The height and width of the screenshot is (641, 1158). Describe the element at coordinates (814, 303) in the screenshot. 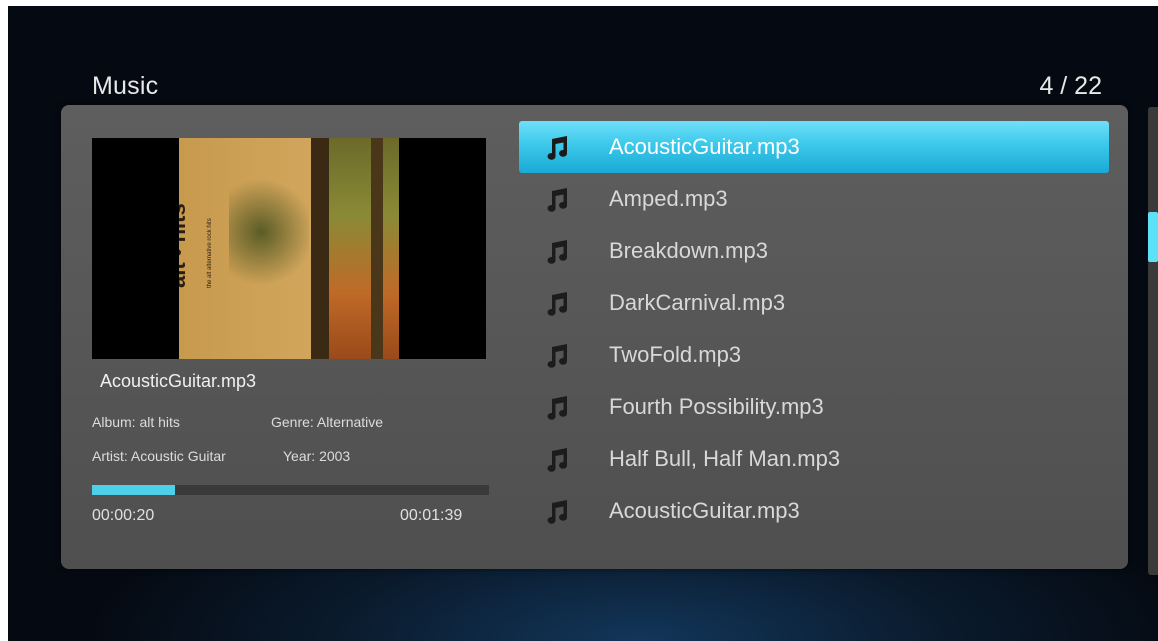

I see `playlist-item: DarkCarnival.mp3` at that location.